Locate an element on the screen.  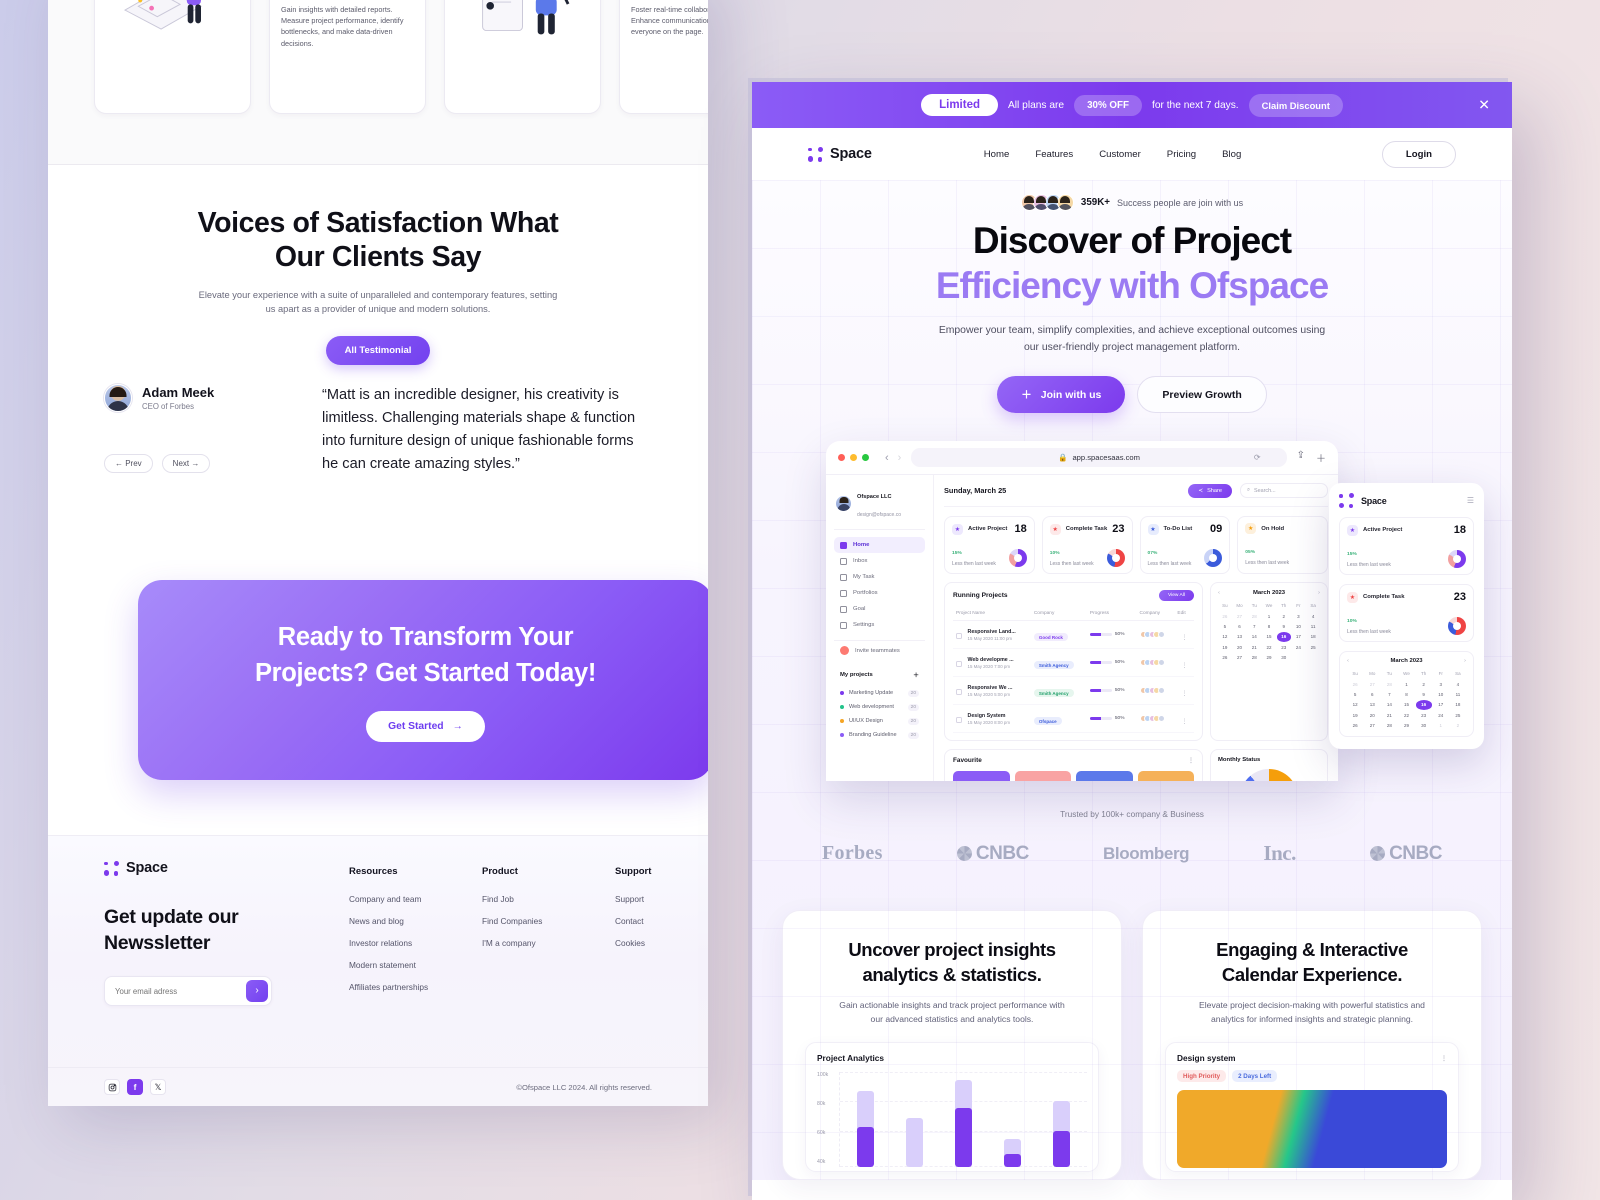
calendar-day: 30 is located at coordinates (1424, 725).